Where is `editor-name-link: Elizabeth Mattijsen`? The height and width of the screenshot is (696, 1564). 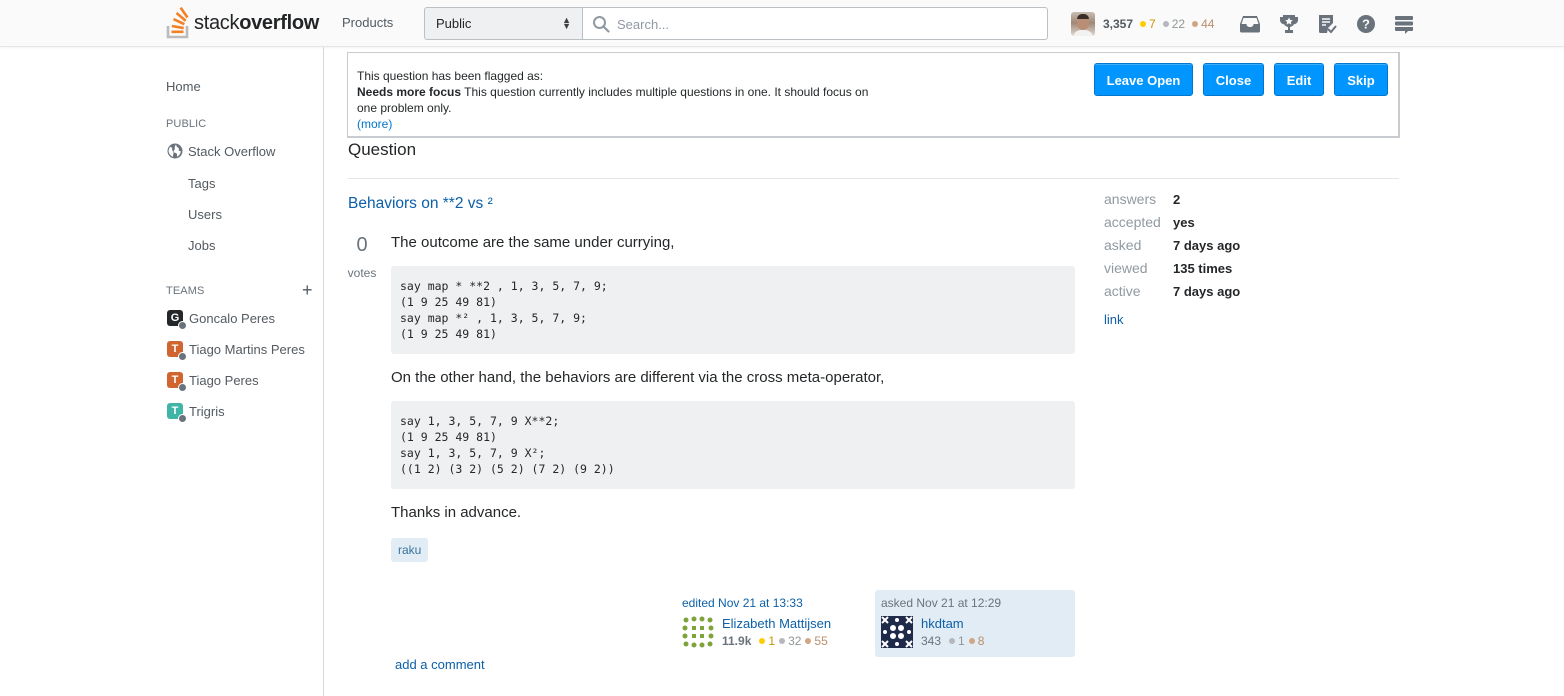
editor-name-link: Elizabeth Mattijsen is located at coordinates (776, 623).